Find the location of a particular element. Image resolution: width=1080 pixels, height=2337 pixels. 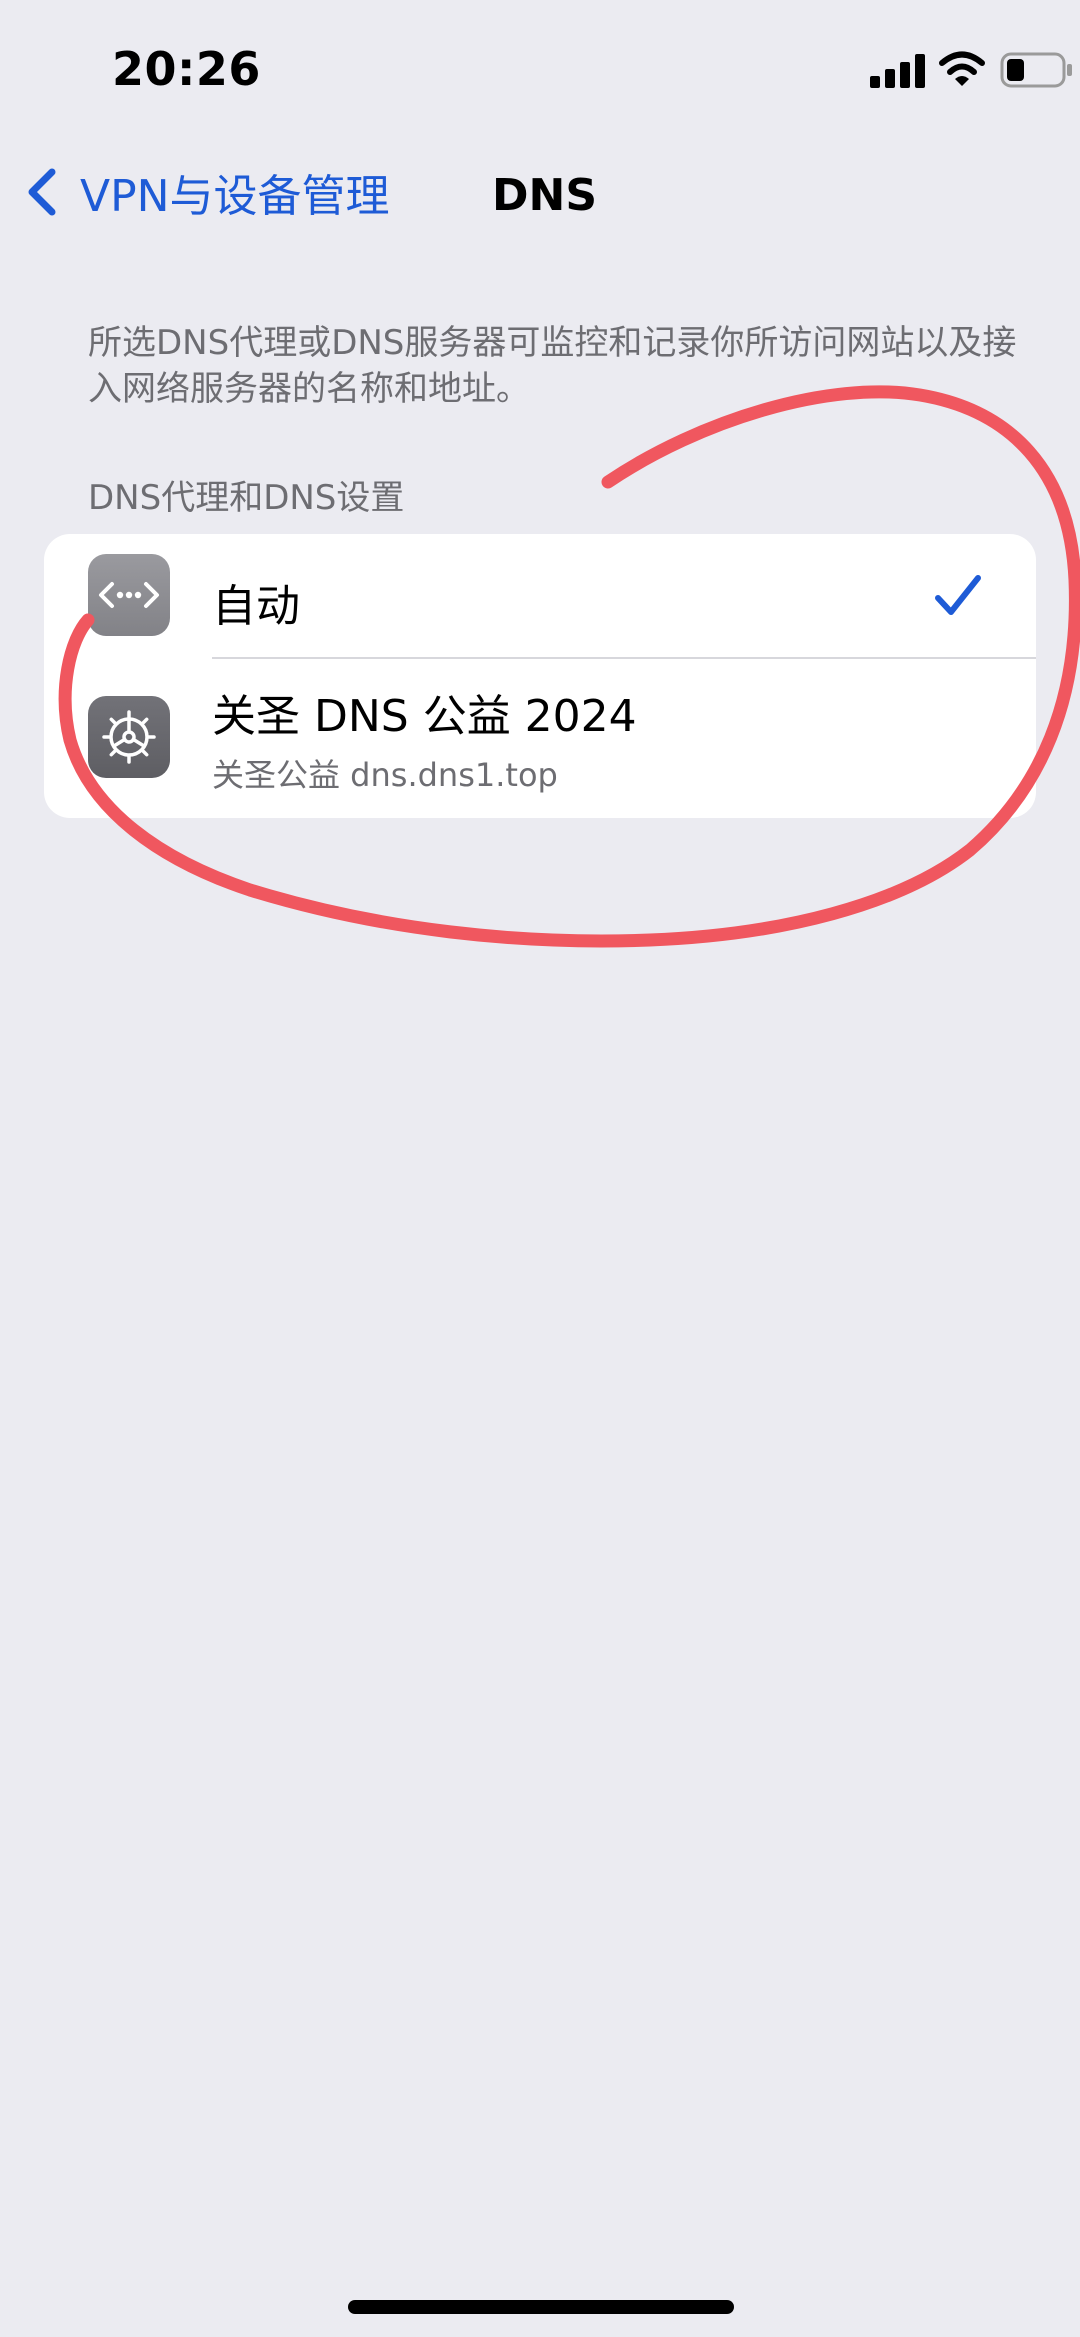

cellular-signal-icon is located at coordinates (897, 71).